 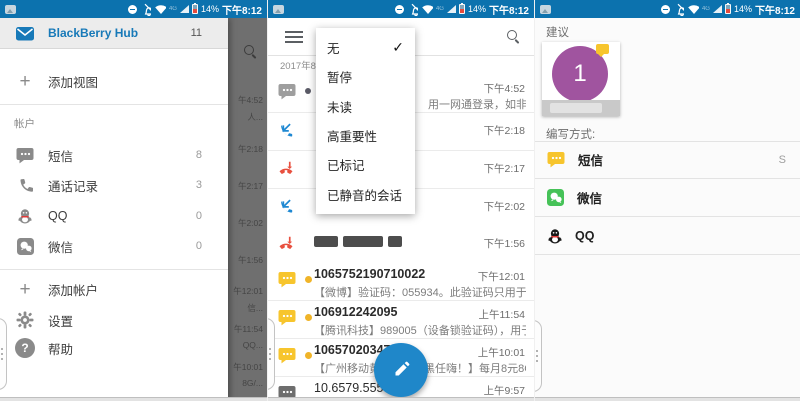 What do you see at coordinates (504, 244) in the screenshot?
I see `row-time: 下午1:56` at bounding box center [504, 244].